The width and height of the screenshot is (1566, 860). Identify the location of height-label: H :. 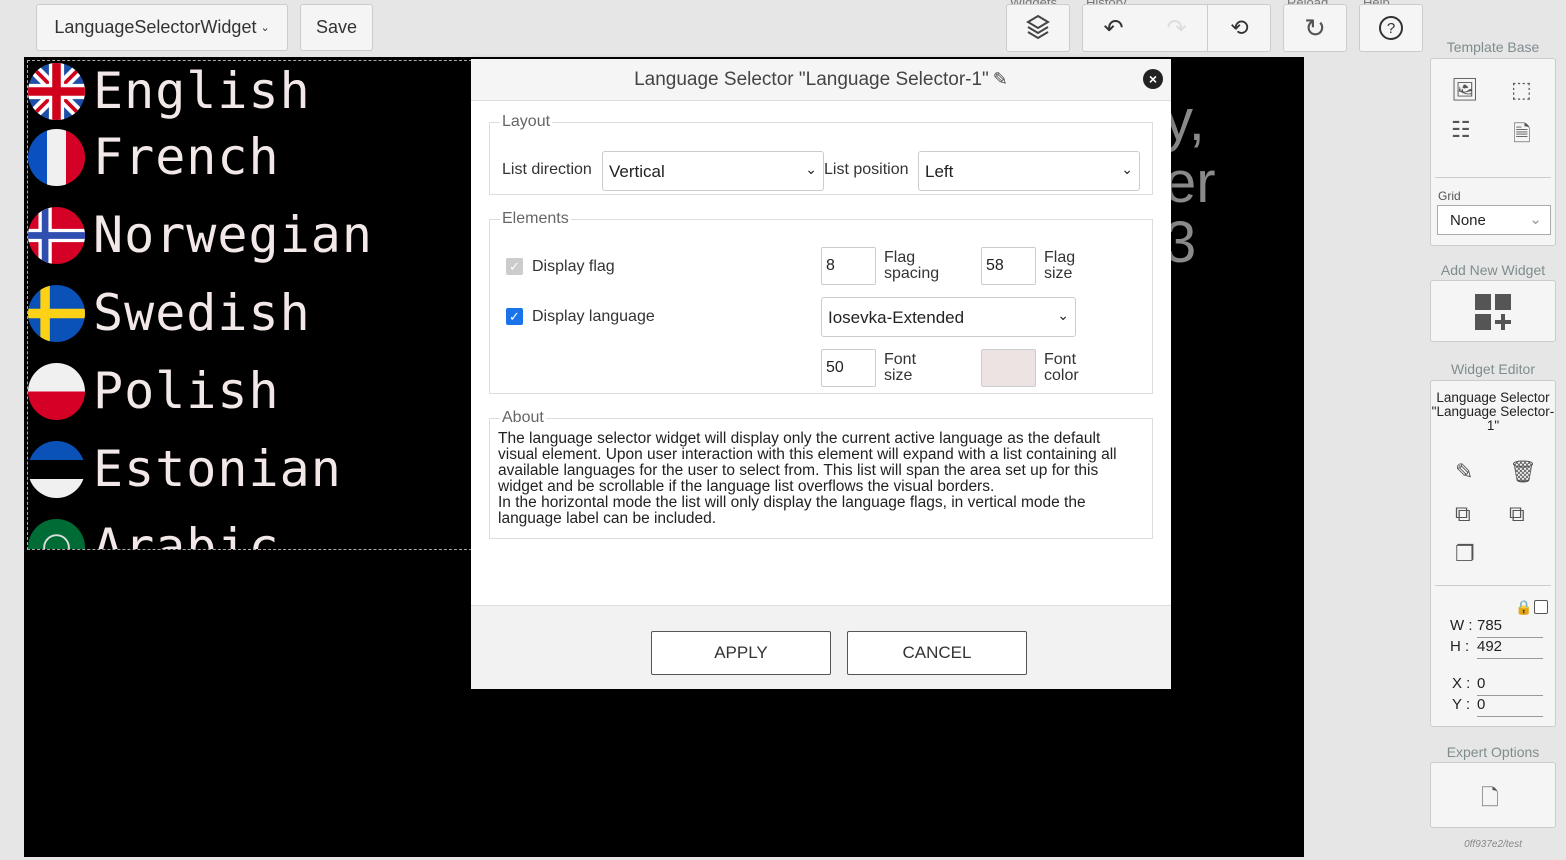
(1460, 646).